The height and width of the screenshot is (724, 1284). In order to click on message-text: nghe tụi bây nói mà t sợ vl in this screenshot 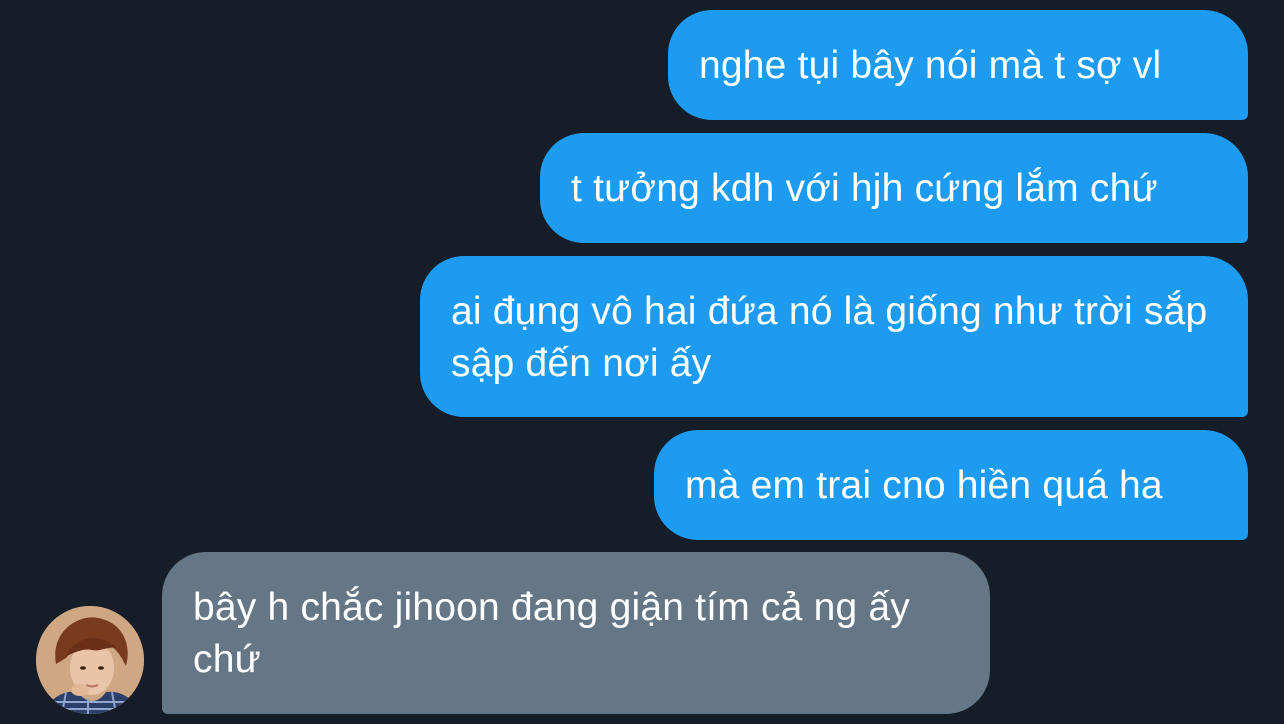, I will do `click(930, 65)`.